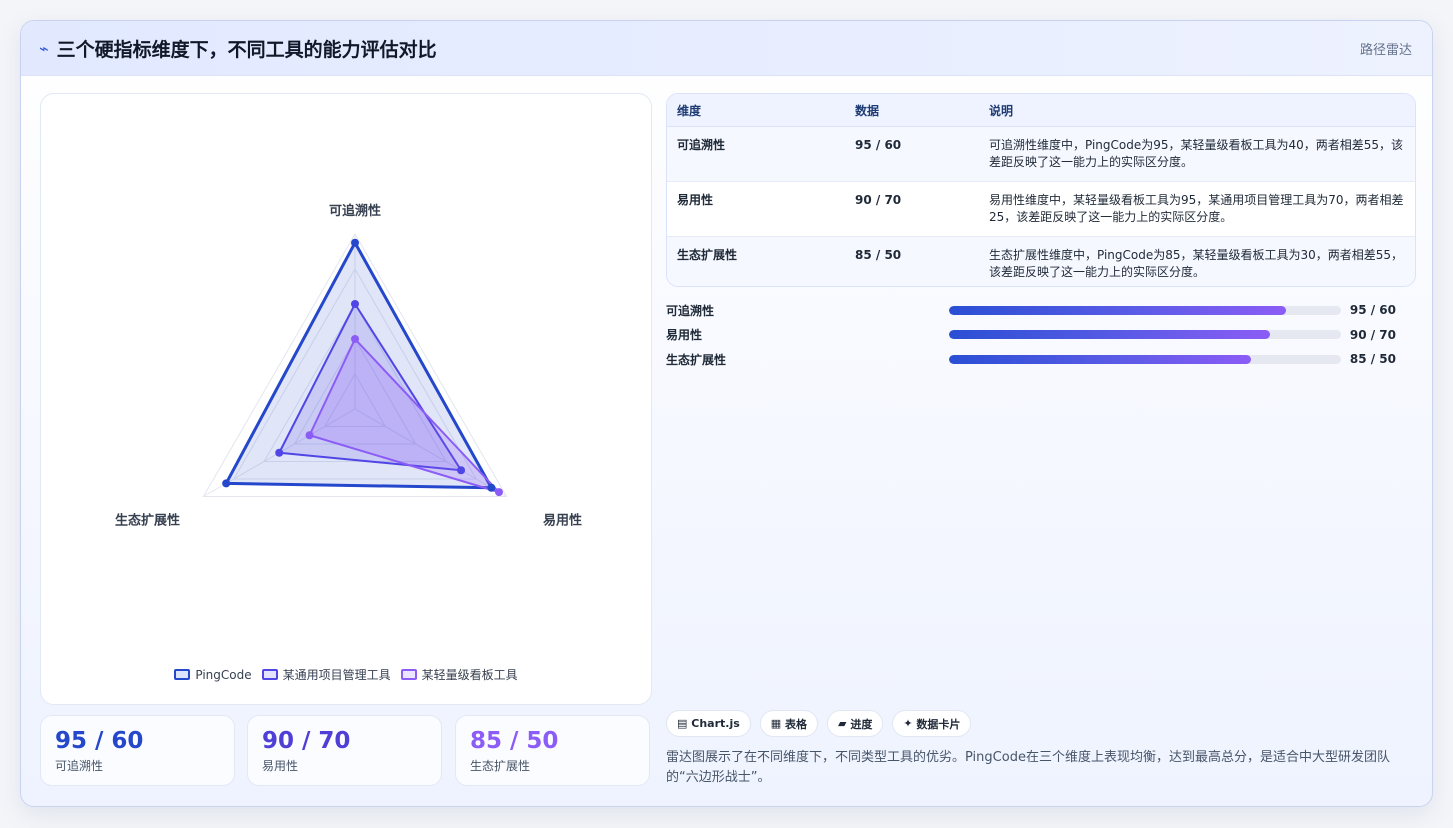  I want to click on cell-dimension: 易用性, so click(756, 209).